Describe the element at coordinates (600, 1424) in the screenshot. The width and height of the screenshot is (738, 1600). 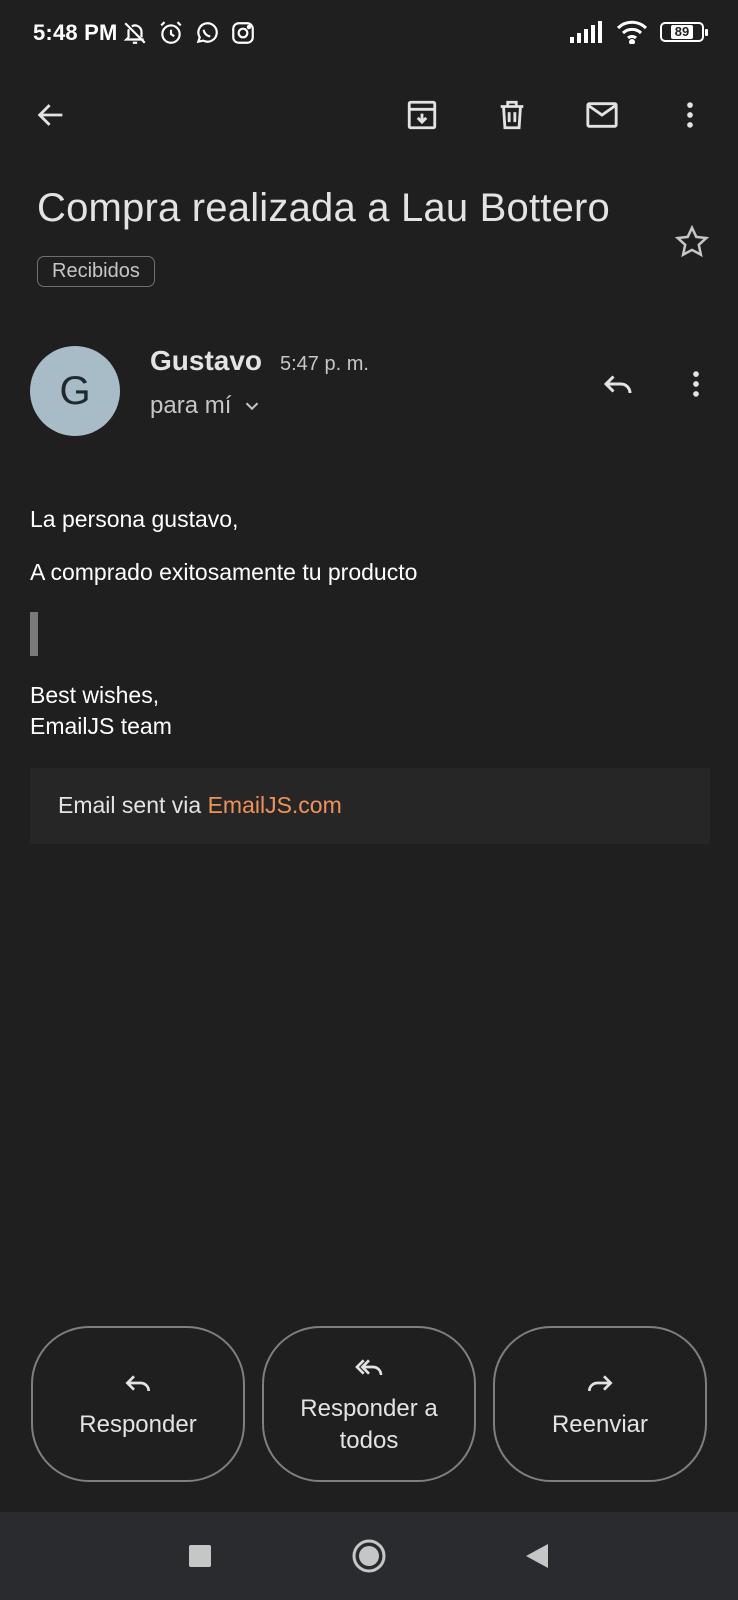
I see `forward-label: Reenviar` at that location.